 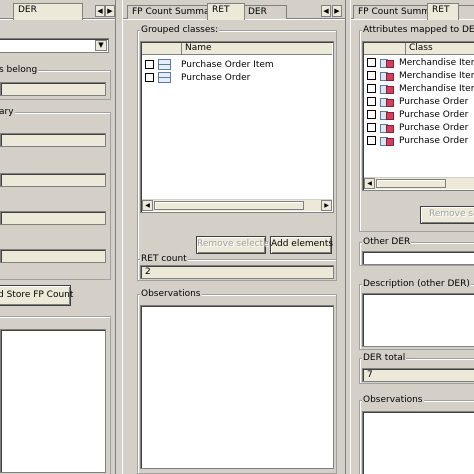 I want to click on list-item: Purchase Order Item, so click(x=209, y=65).